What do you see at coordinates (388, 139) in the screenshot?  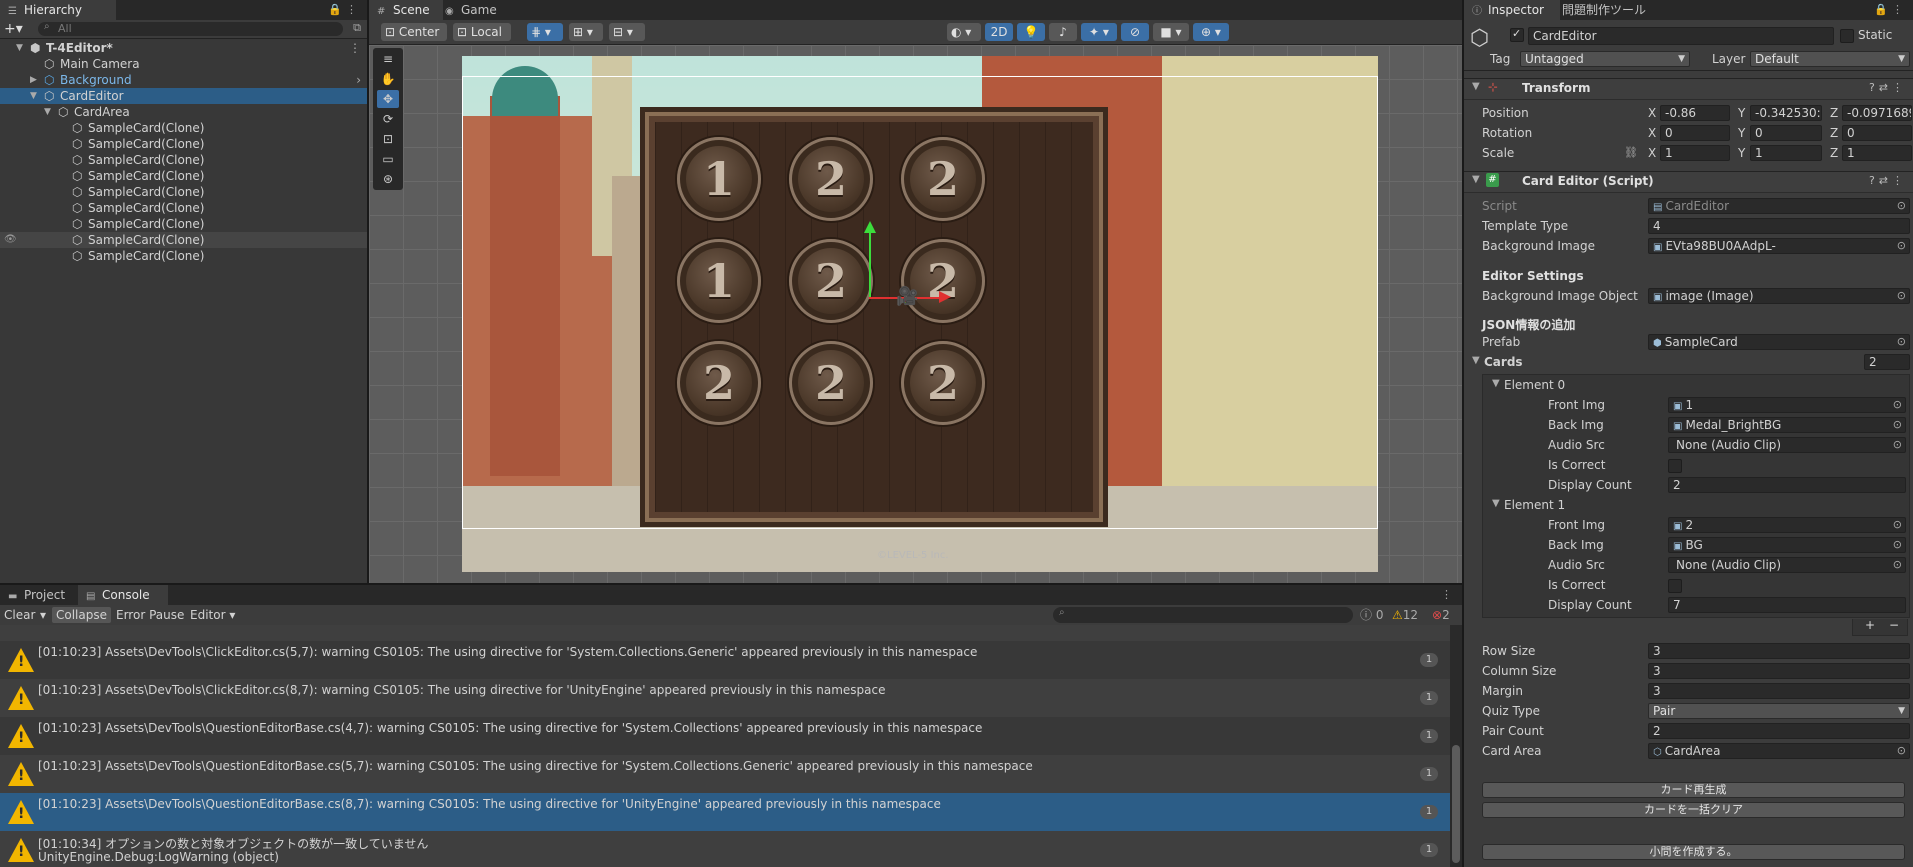 I see `scale-tool-icon: ⊡` at bounding box center [388, 139].